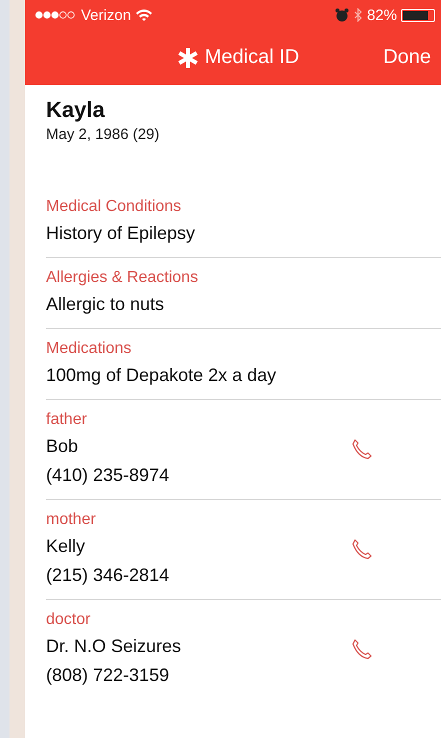 This screenshot has width=441, height=738. I want to click on birth-date: May 2, 1986 (29), so click(103, 134).